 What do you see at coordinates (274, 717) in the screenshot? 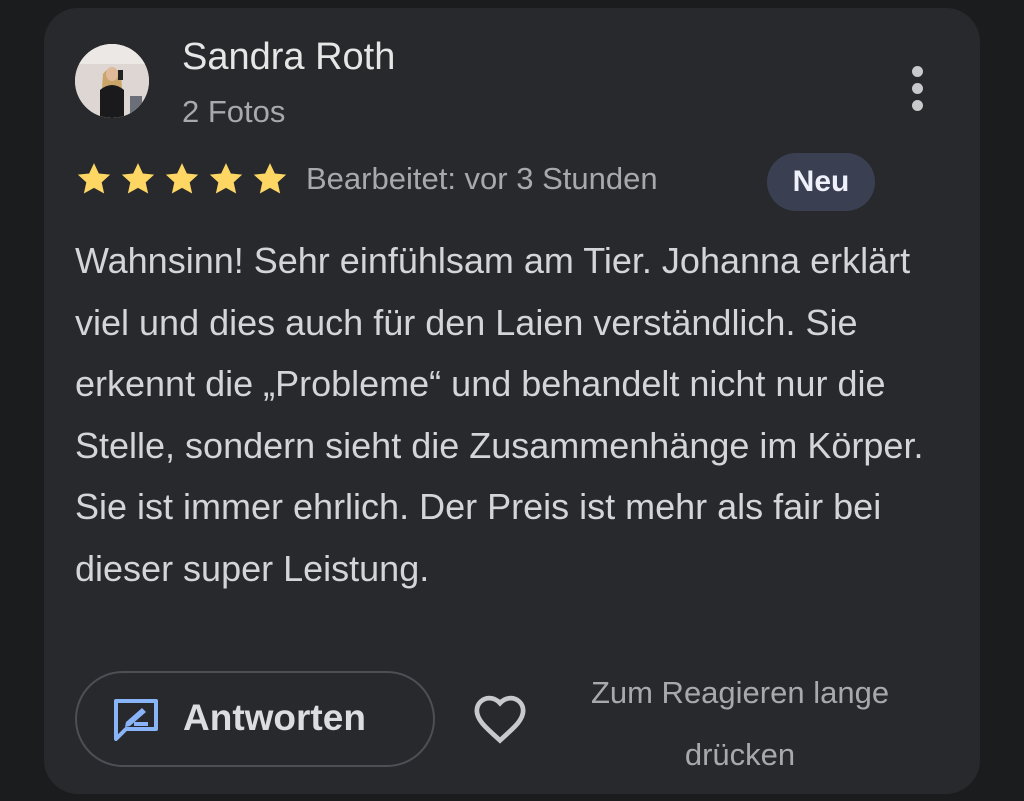
I see `reply-button-label: Antworten` at bounding box center [274, 717].